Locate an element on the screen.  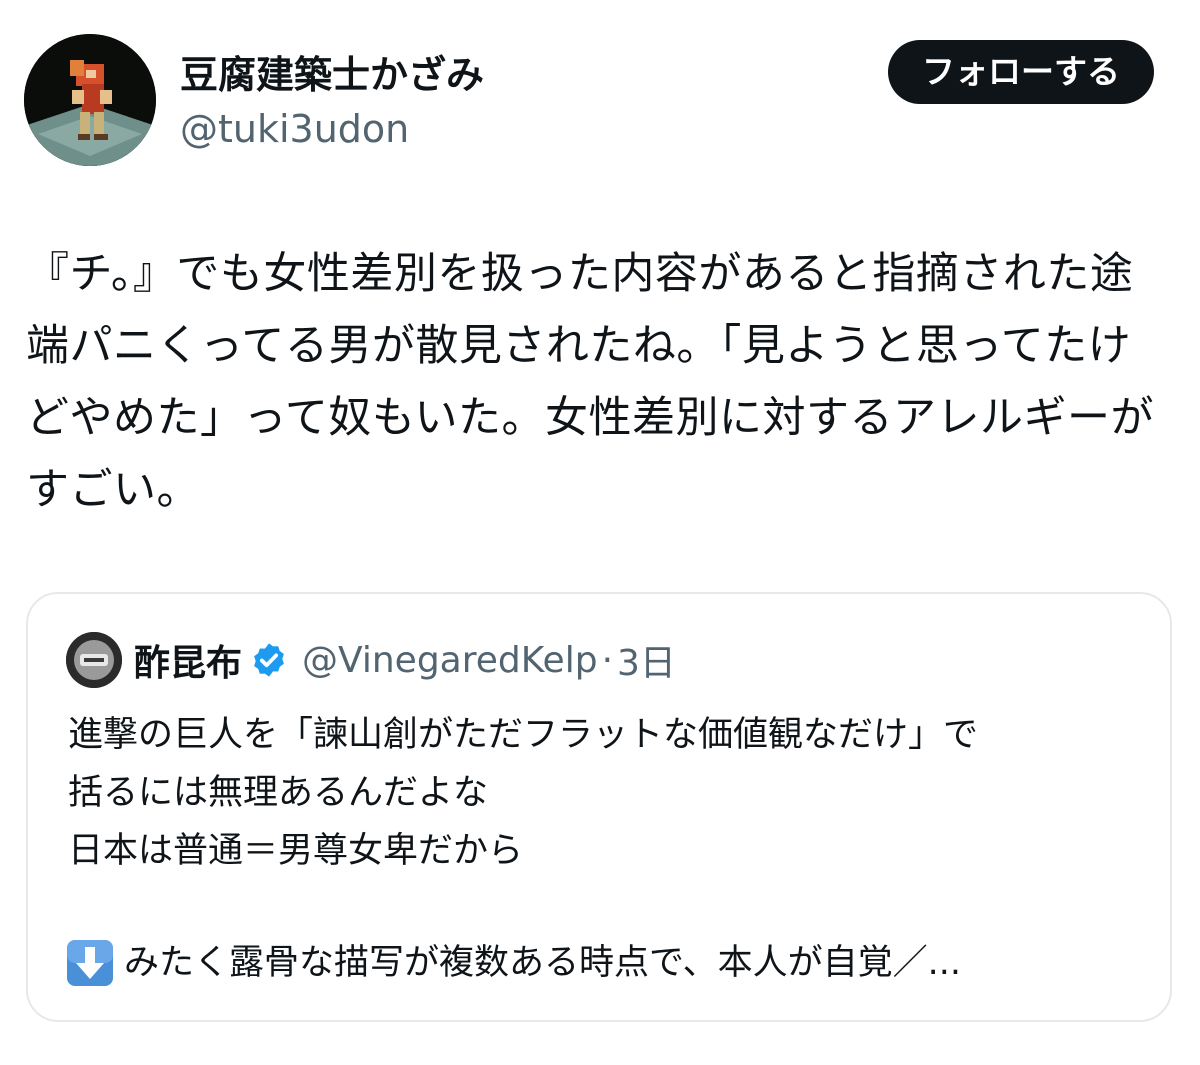
quoted-display-name: 酢昆布 is located at coordinates (188, 663).